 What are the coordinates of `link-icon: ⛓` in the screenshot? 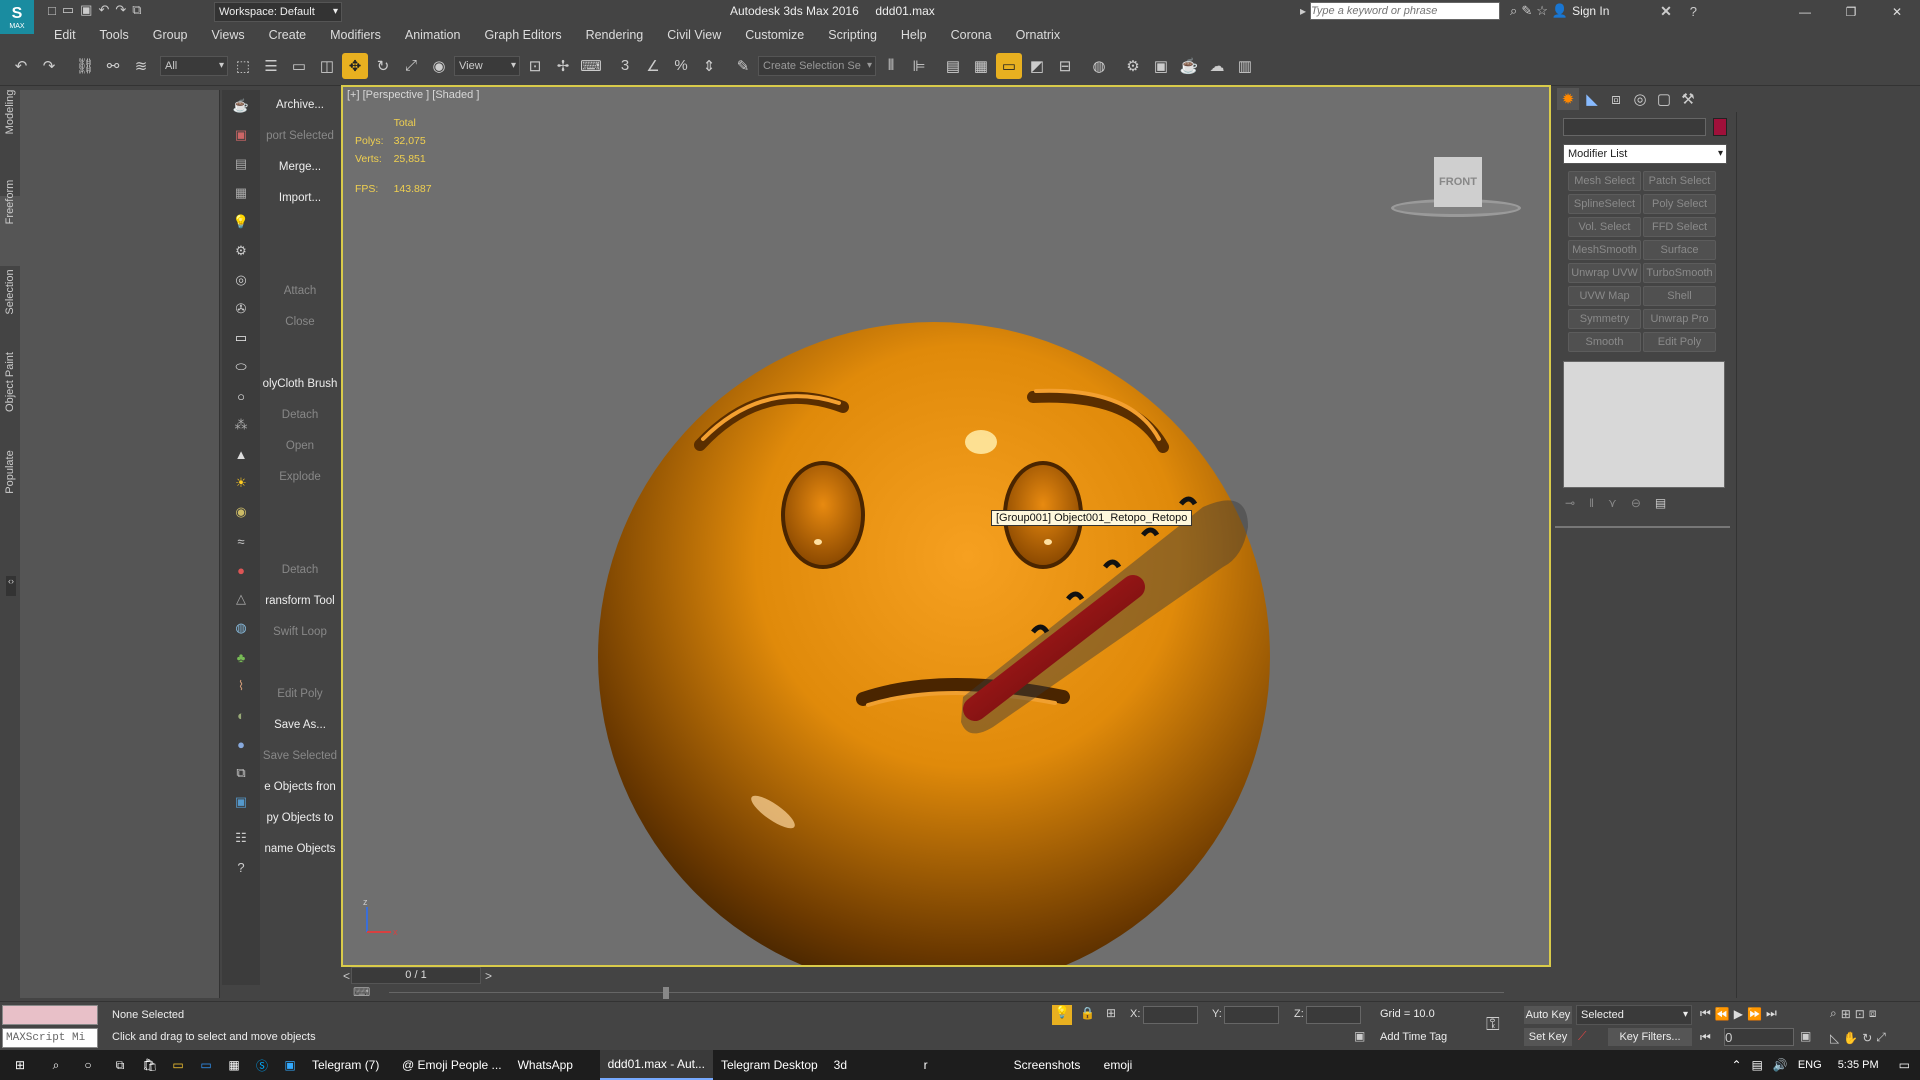 It's located at (85, 66).